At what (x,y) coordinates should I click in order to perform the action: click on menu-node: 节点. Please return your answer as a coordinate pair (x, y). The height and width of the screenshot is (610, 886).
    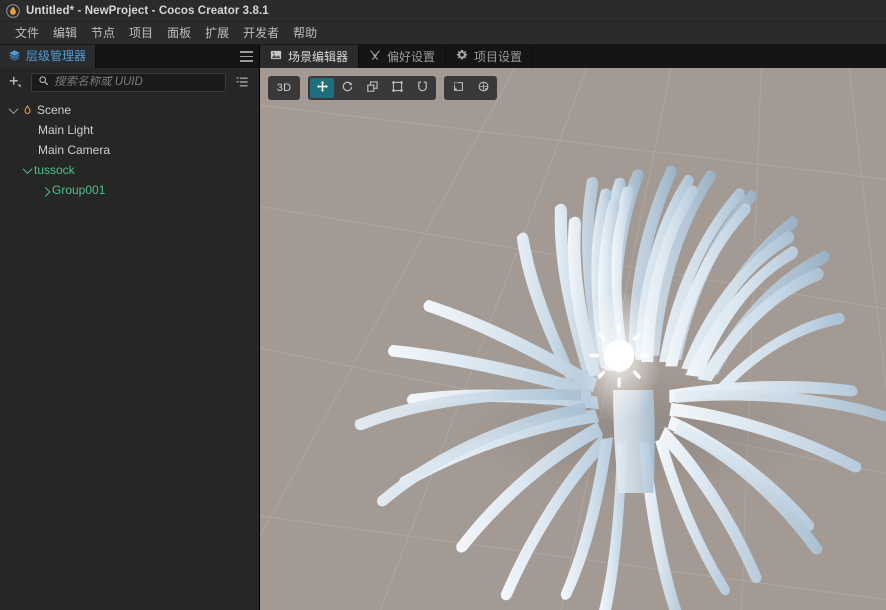
    Looking at the image, I should click on (103, 33).